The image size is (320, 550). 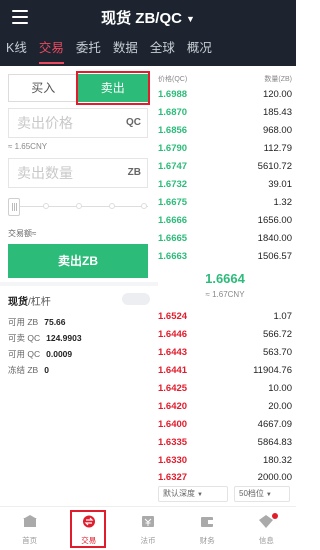 I want to click on slider-handle, so click(x=14, y=207).